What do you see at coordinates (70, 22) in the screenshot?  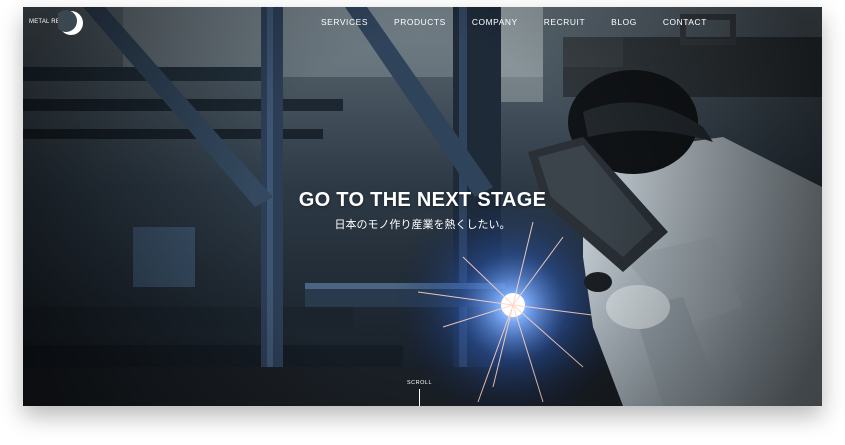 I see `crescent-moon-icon` at bounding box center [70, 22].